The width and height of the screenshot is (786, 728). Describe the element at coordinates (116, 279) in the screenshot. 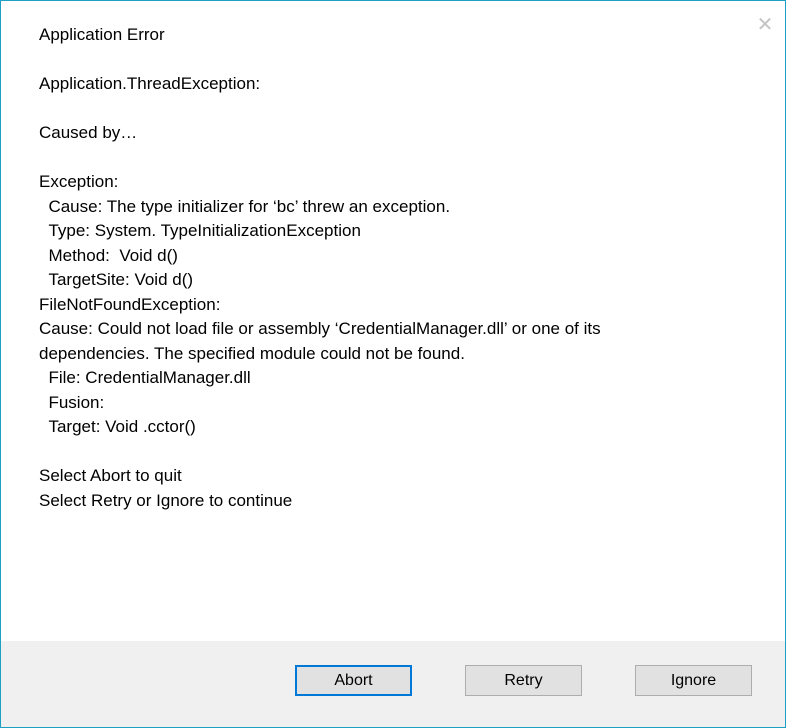

I see `exception-targetsite: TargetSite: Void d()` at that location.